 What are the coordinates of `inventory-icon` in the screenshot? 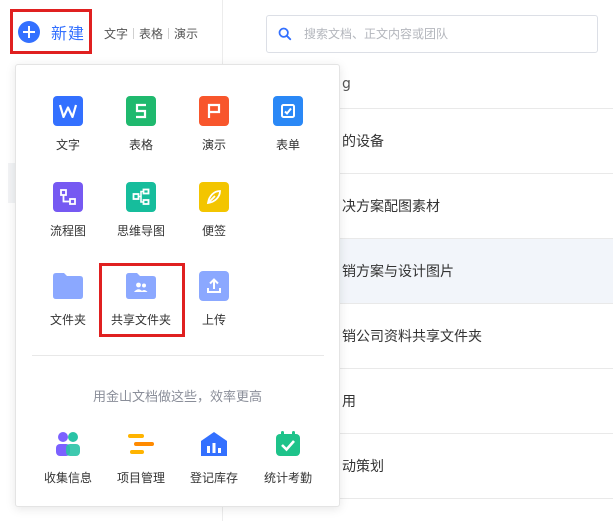 It's located at (214, 444).